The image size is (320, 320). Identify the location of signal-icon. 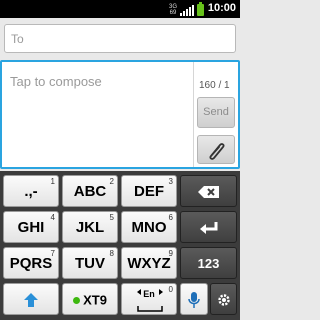
(187, 10).